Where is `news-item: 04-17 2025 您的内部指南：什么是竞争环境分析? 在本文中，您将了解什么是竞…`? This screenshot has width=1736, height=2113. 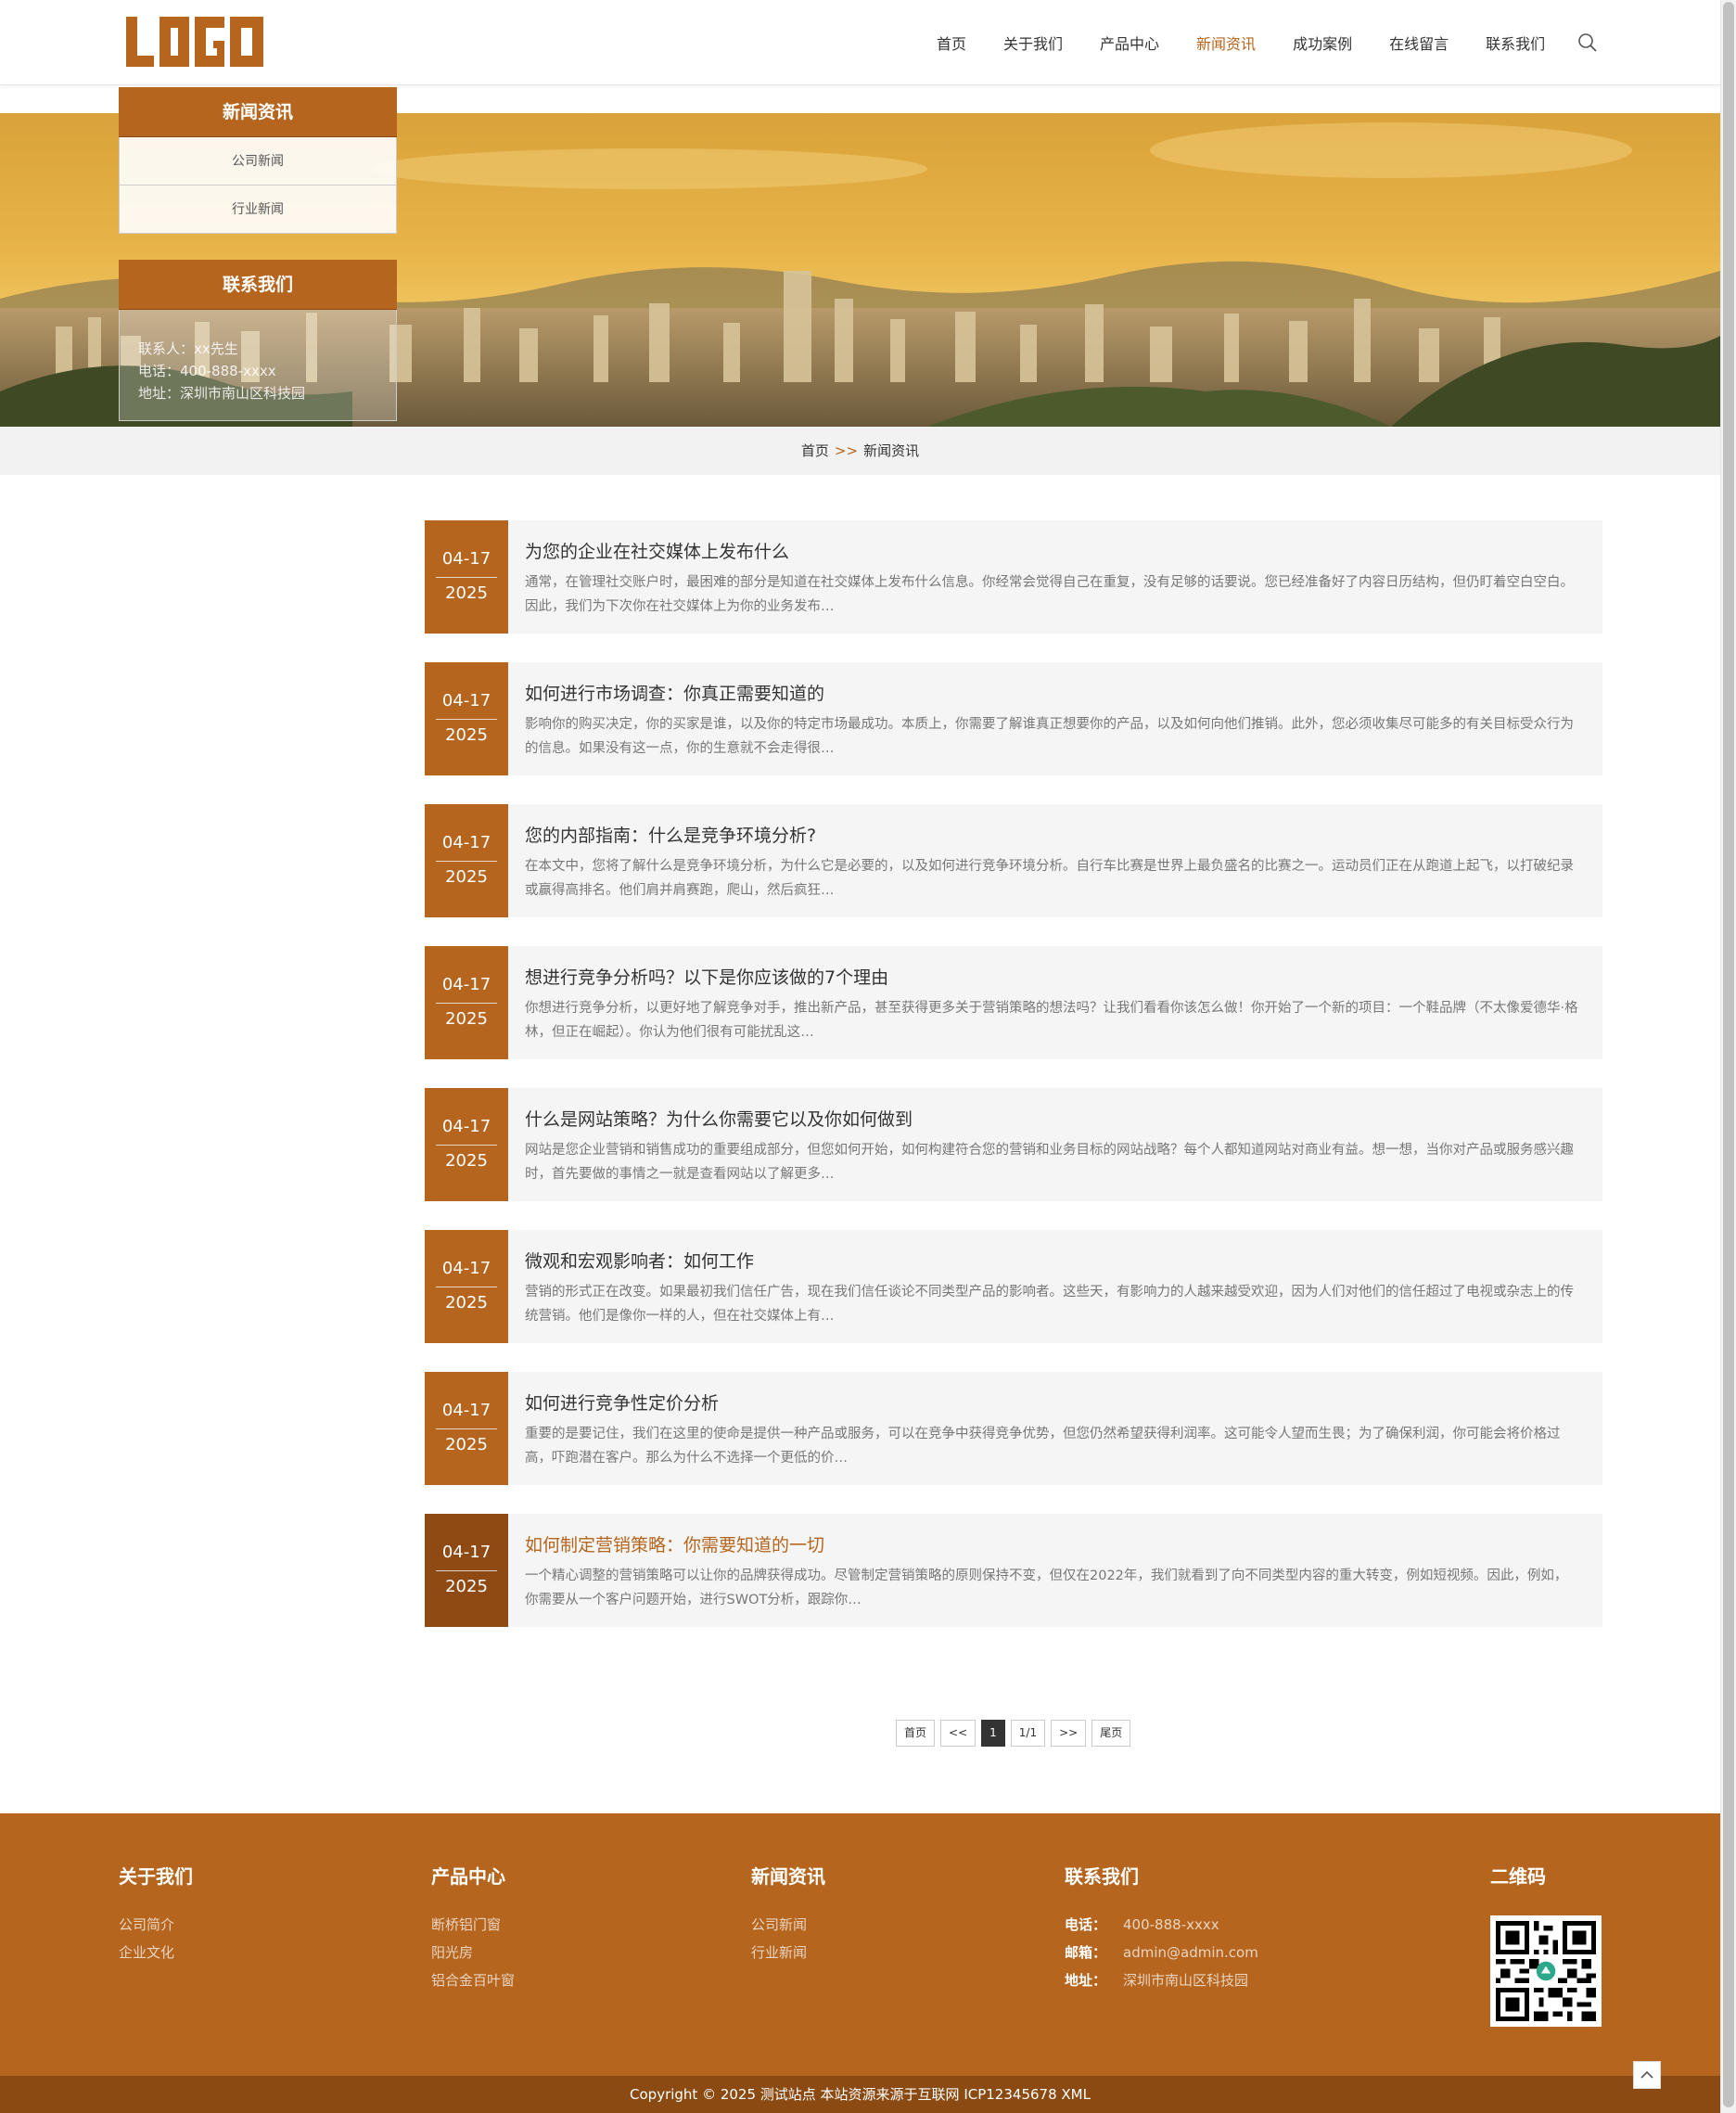
news-item: 04-17 2025 您的内部指南：什么是竞争环境分析? 在本文中，您将了解什么是竞… is located at coordinates (1014, 860).